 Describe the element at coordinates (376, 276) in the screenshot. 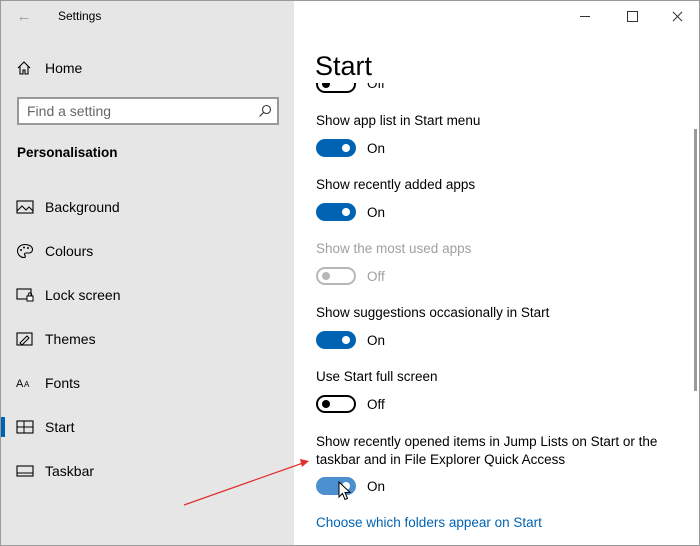

I see `toggle-state-most-used: Off` at that location.